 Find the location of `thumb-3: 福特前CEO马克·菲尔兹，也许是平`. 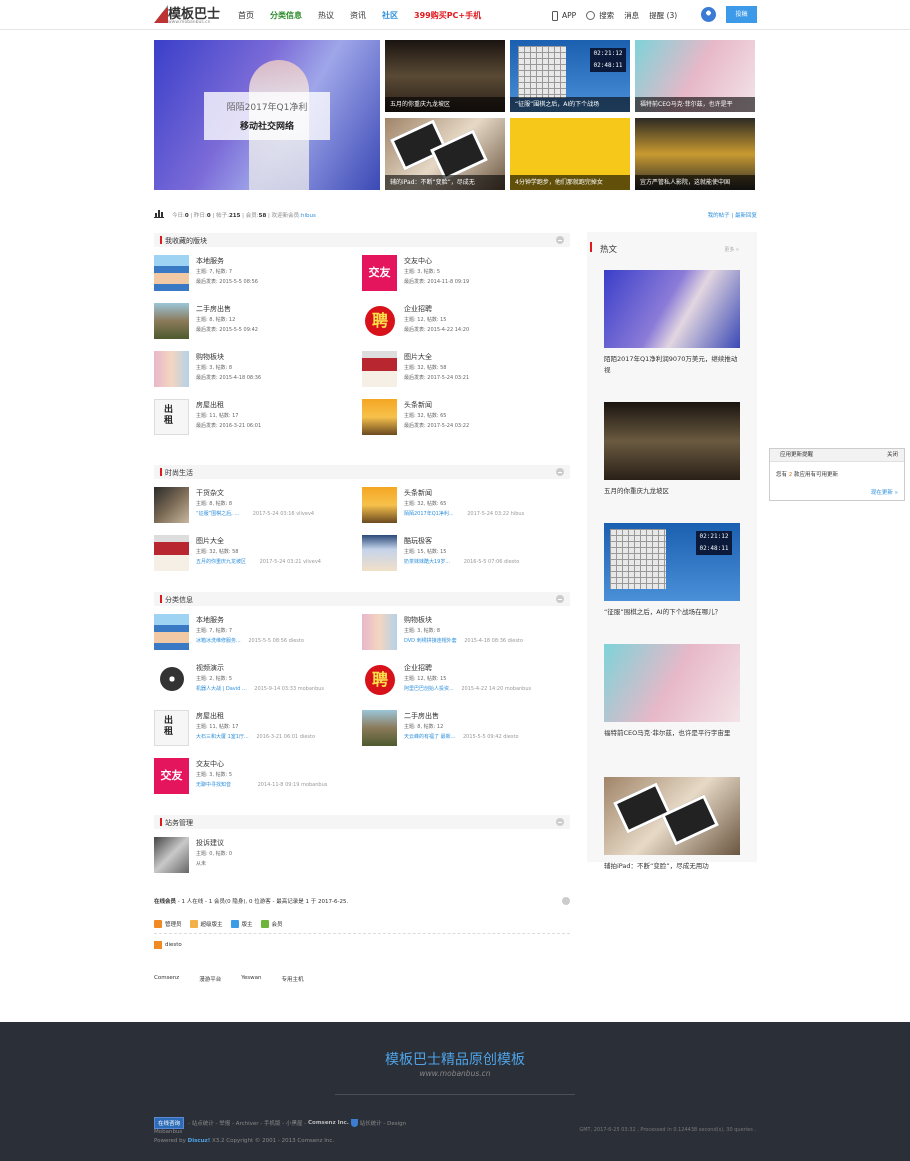

thumb-3: 福特前CEO马克·菲尔兹，也许是平 is located at coordinates (695, 76).